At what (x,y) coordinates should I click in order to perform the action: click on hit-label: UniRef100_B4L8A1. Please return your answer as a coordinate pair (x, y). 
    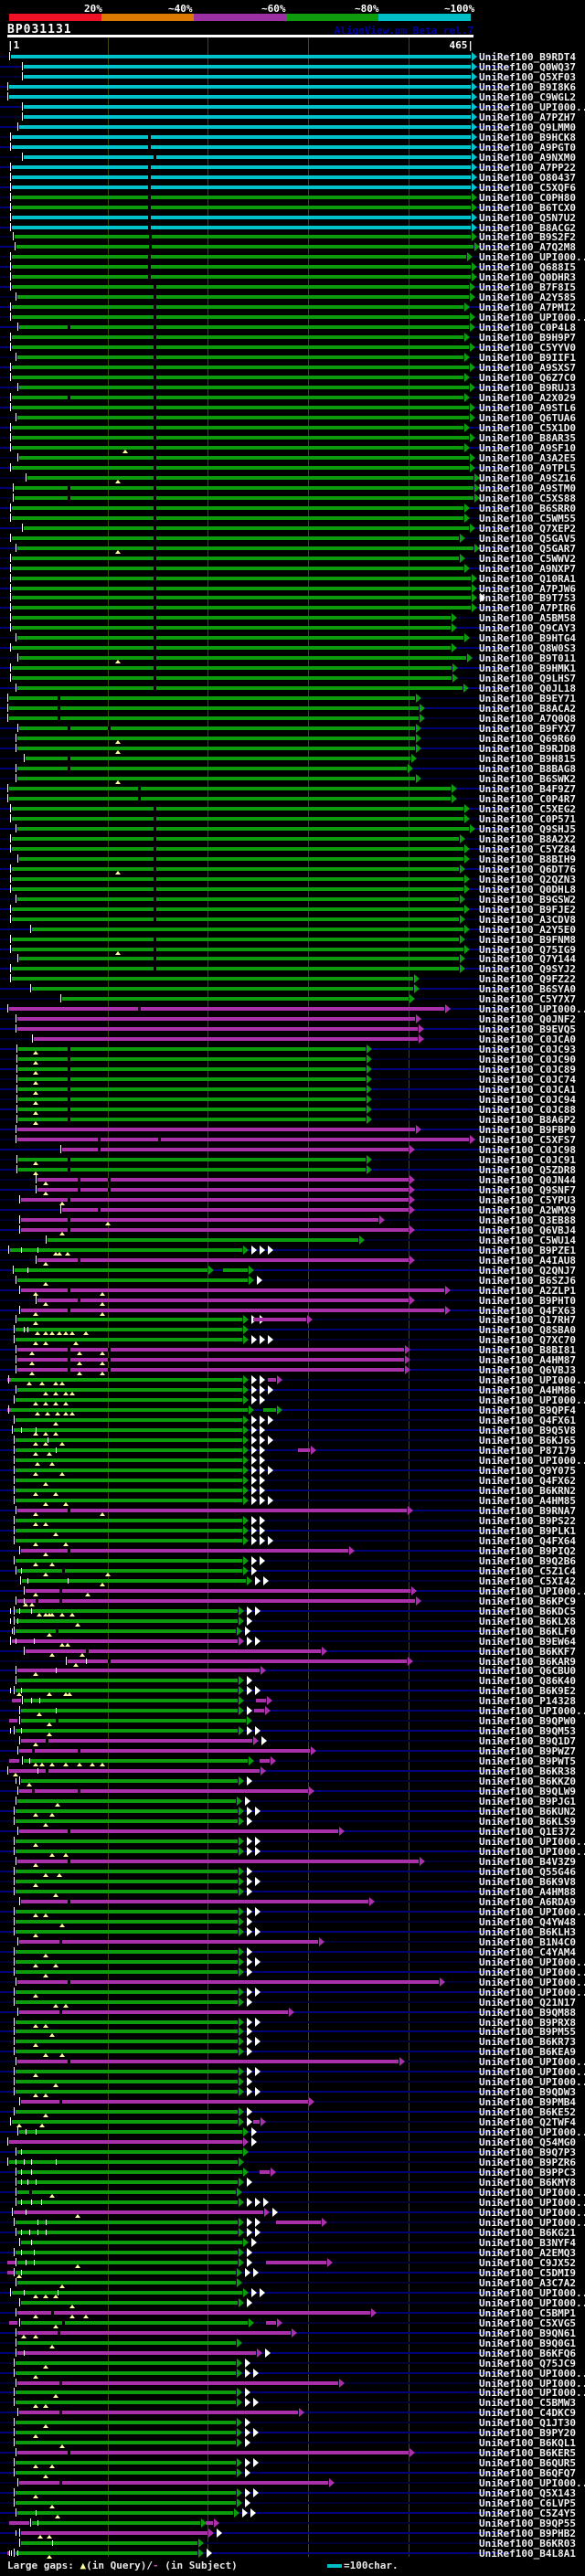
    Looking at the image, I should click on (528, 2554).